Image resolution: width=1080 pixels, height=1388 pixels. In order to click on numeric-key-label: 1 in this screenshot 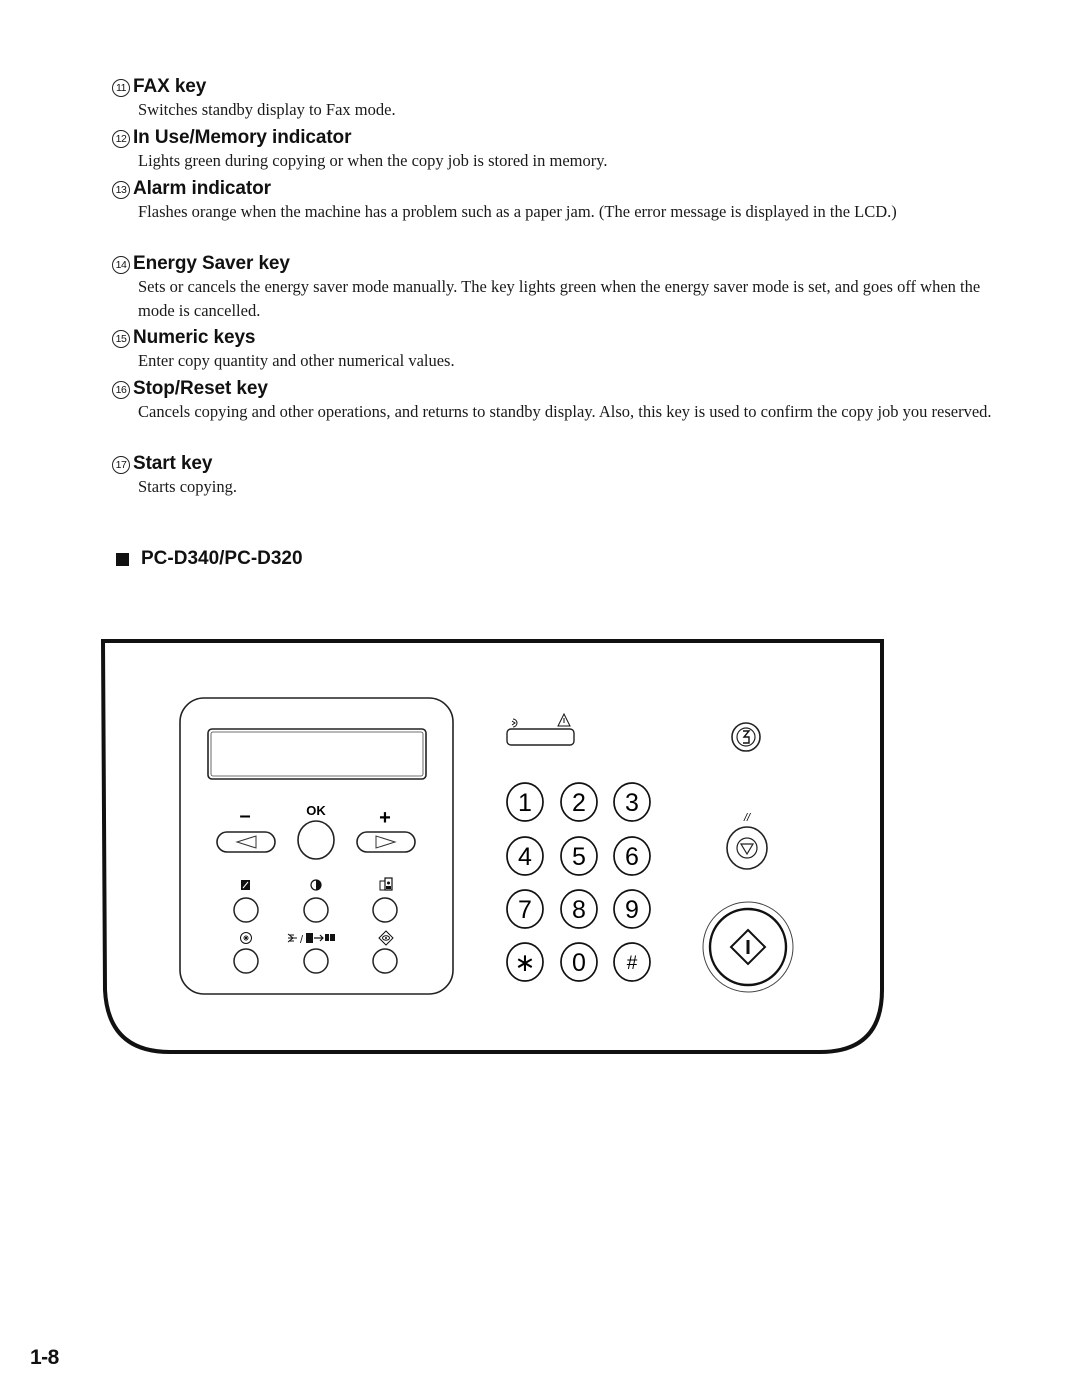, I will do `click(525, 803)`.